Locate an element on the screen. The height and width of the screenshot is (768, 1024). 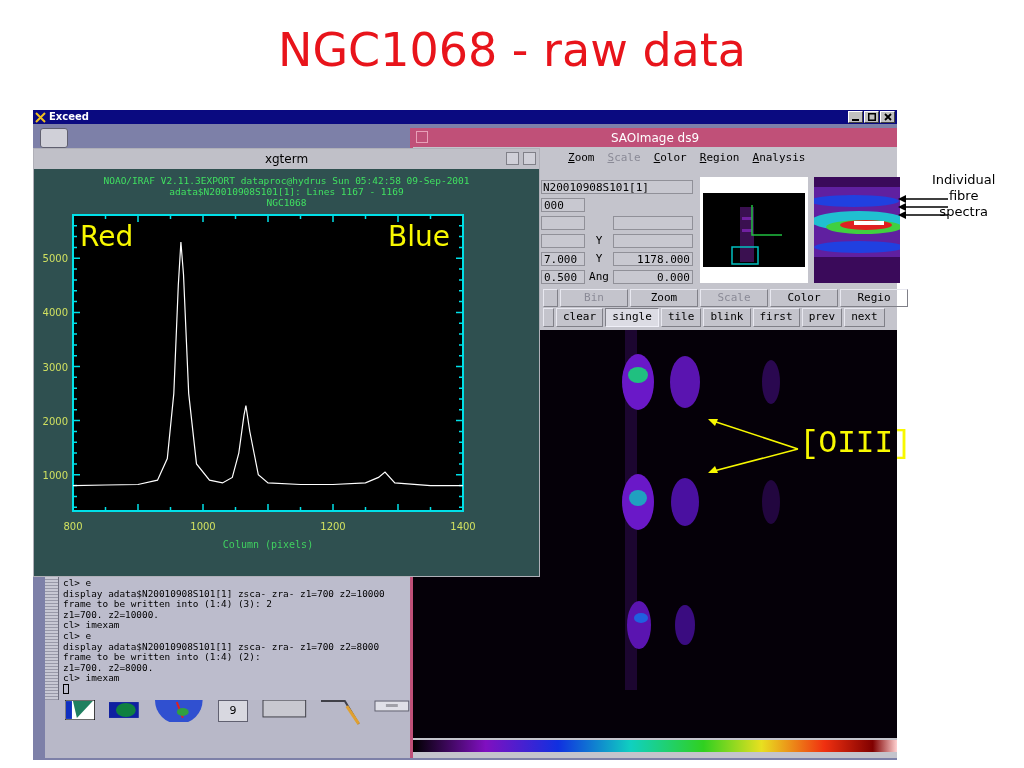
frame-button: tile is located at coordinates (681, 317).